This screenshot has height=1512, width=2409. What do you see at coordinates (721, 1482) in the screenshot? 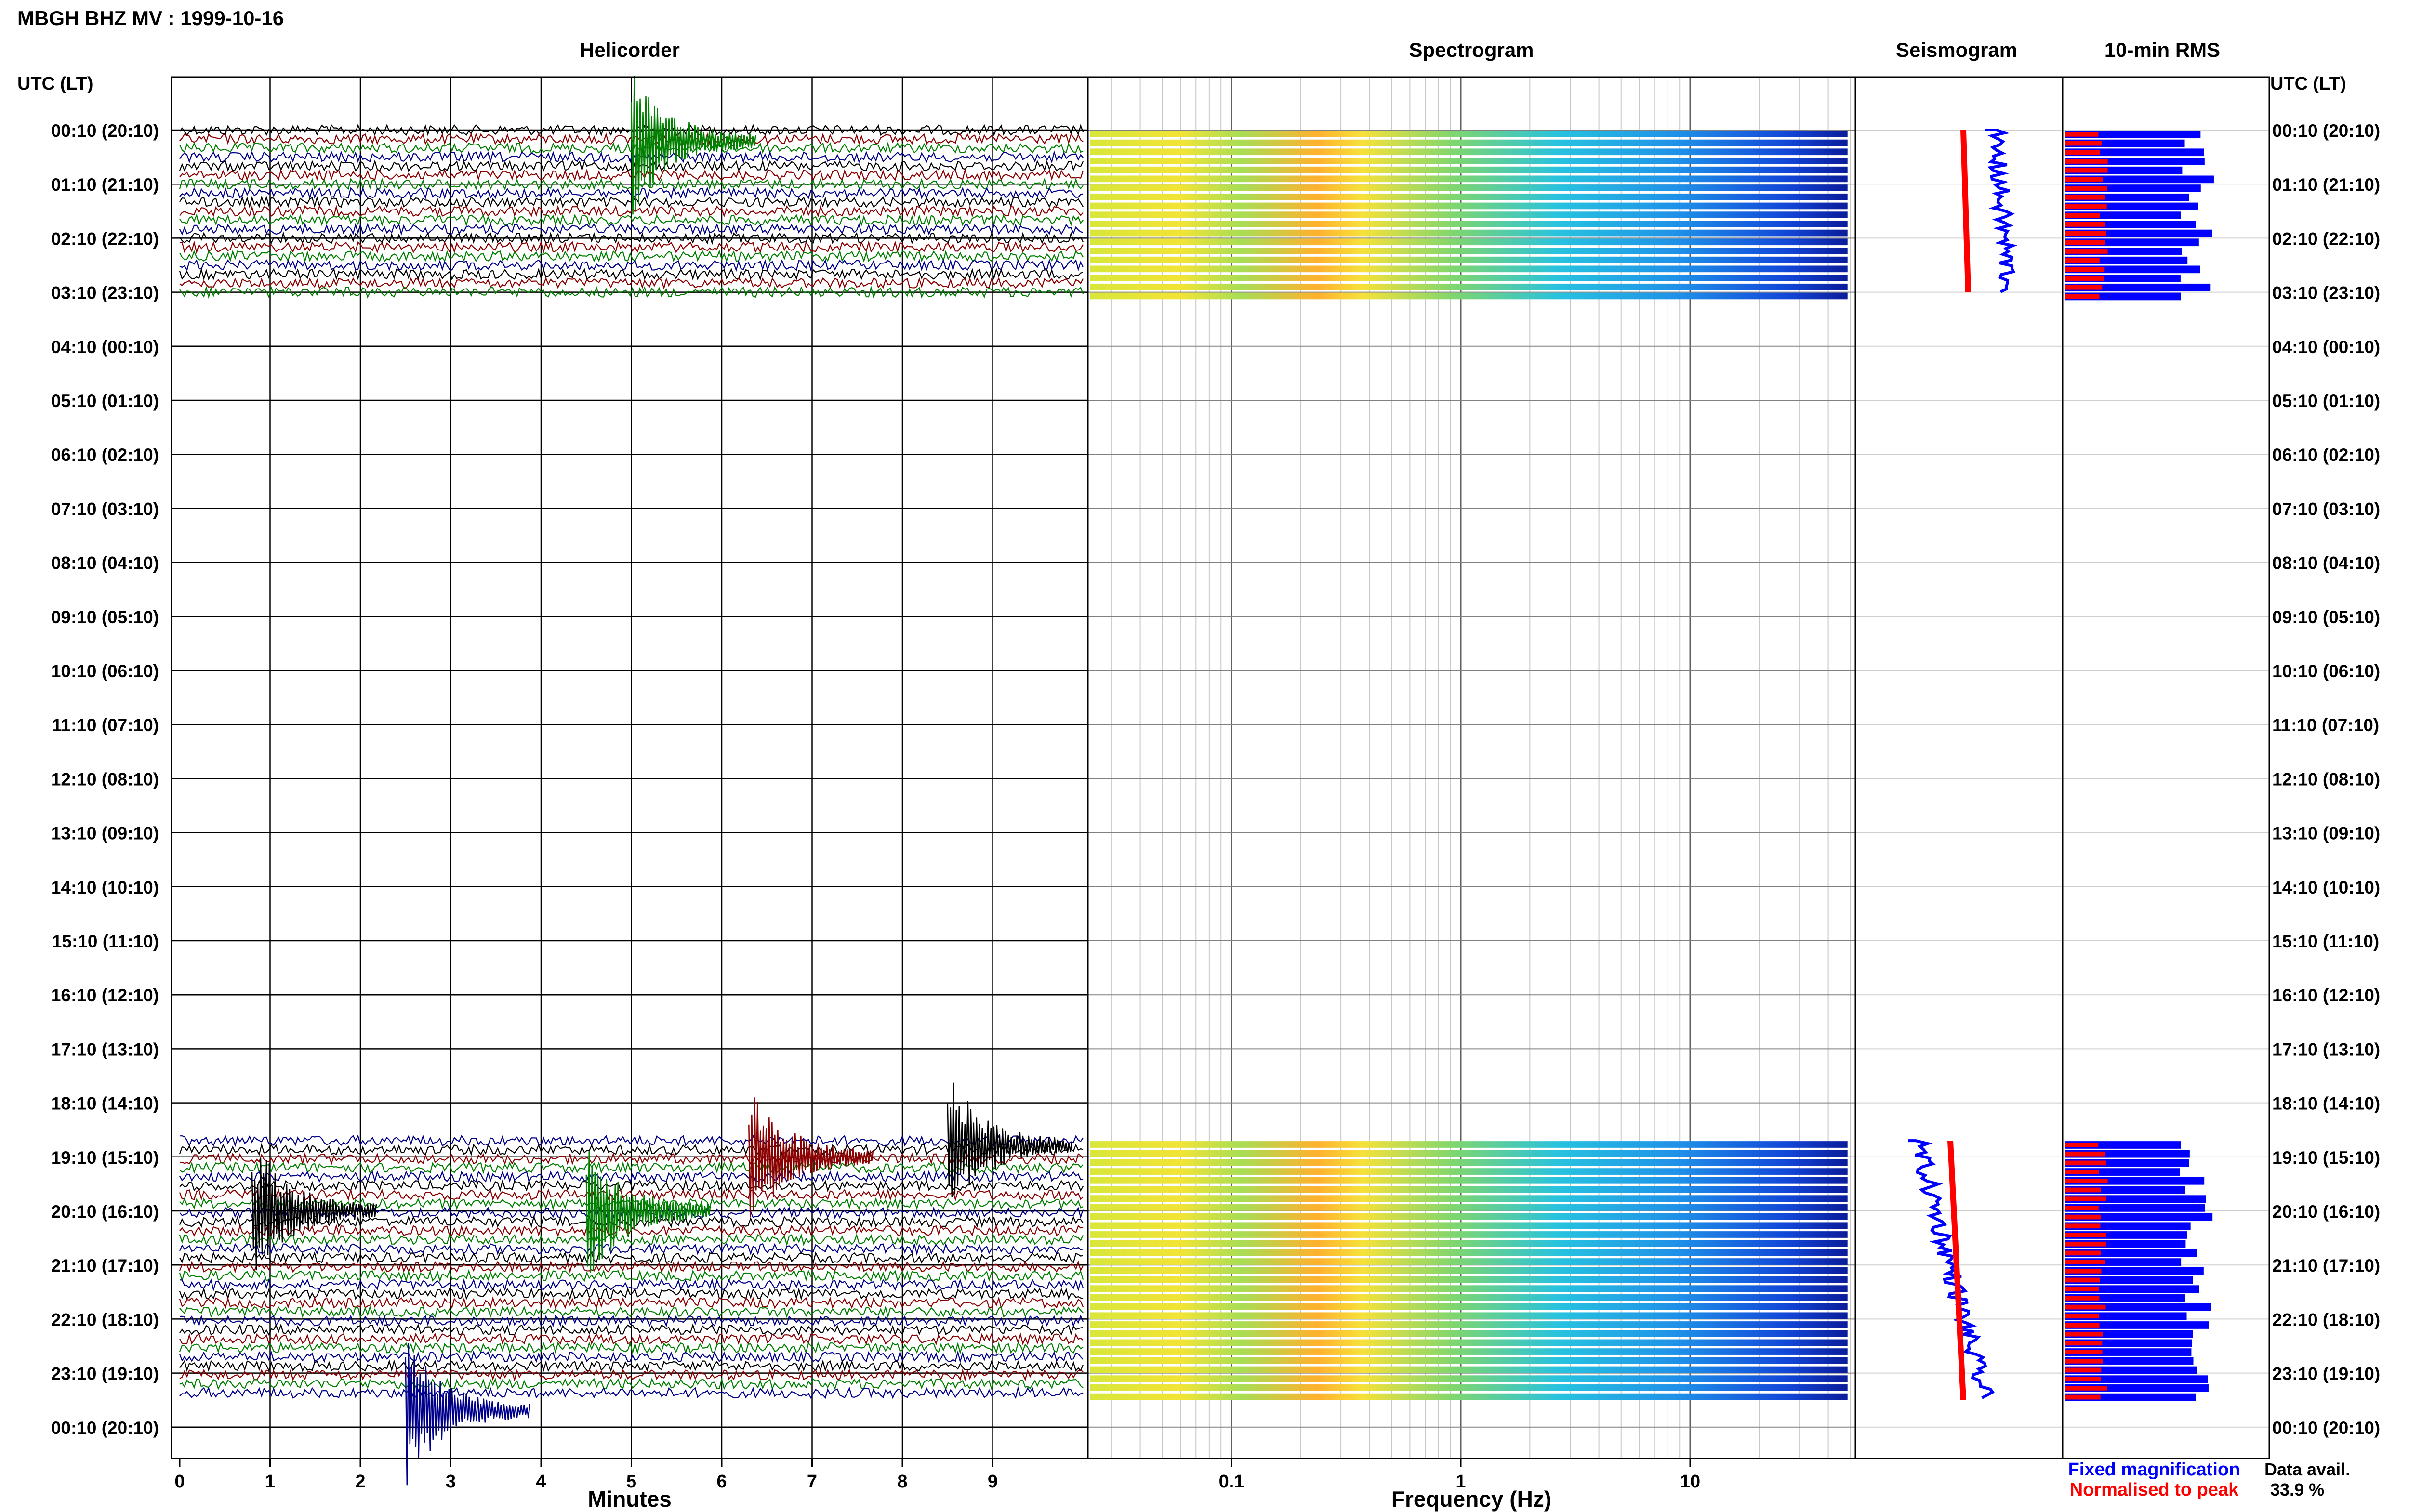
I see `x-tick-label: 6` at bounding box center [721, 1482].